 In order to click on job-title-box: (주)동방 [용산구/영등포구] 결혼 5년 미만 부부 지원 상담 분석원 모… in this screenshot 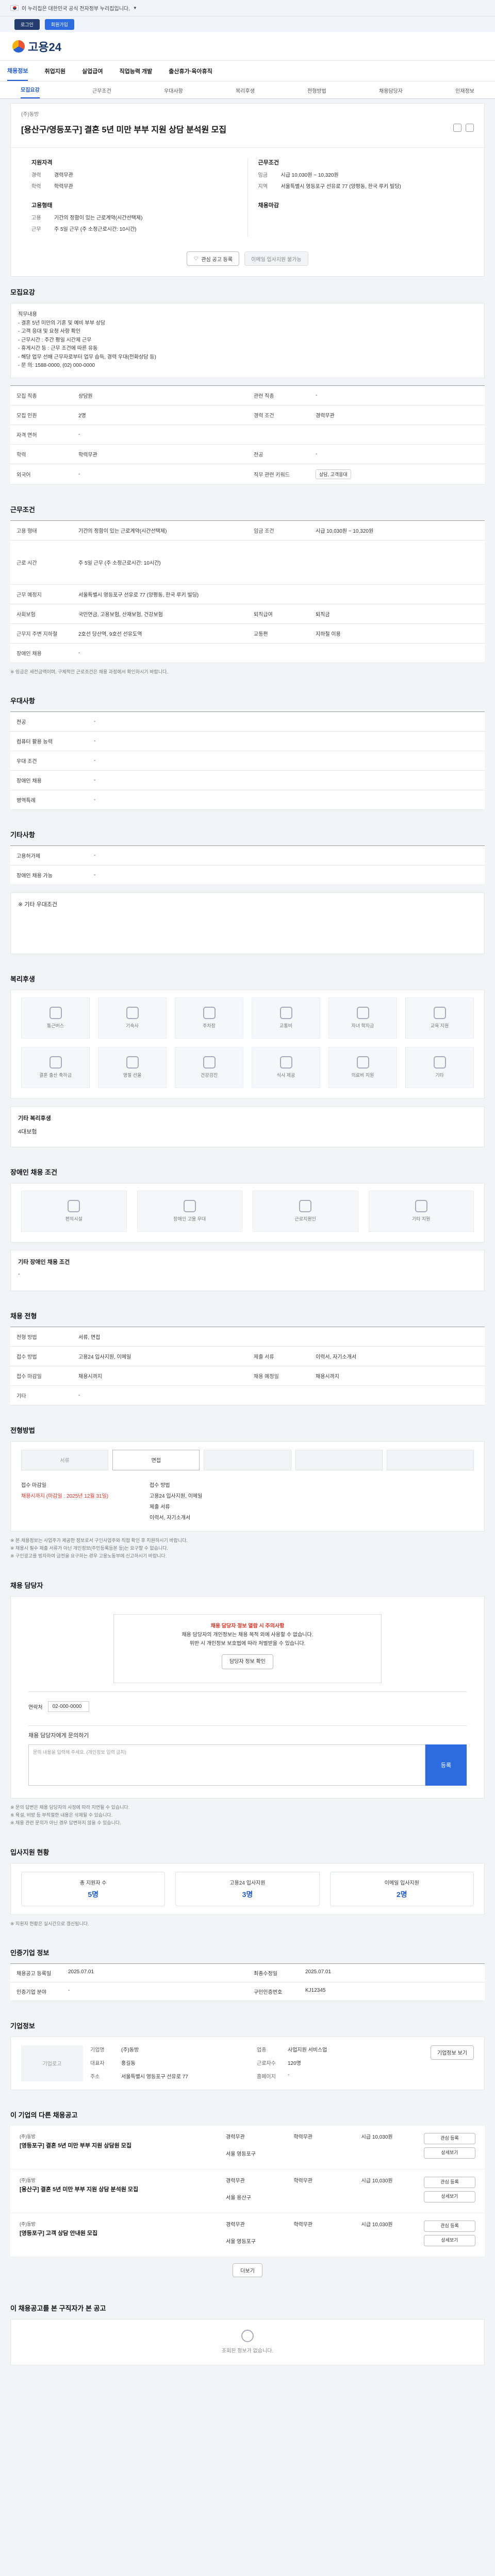, I will do `click(247, 125)`.